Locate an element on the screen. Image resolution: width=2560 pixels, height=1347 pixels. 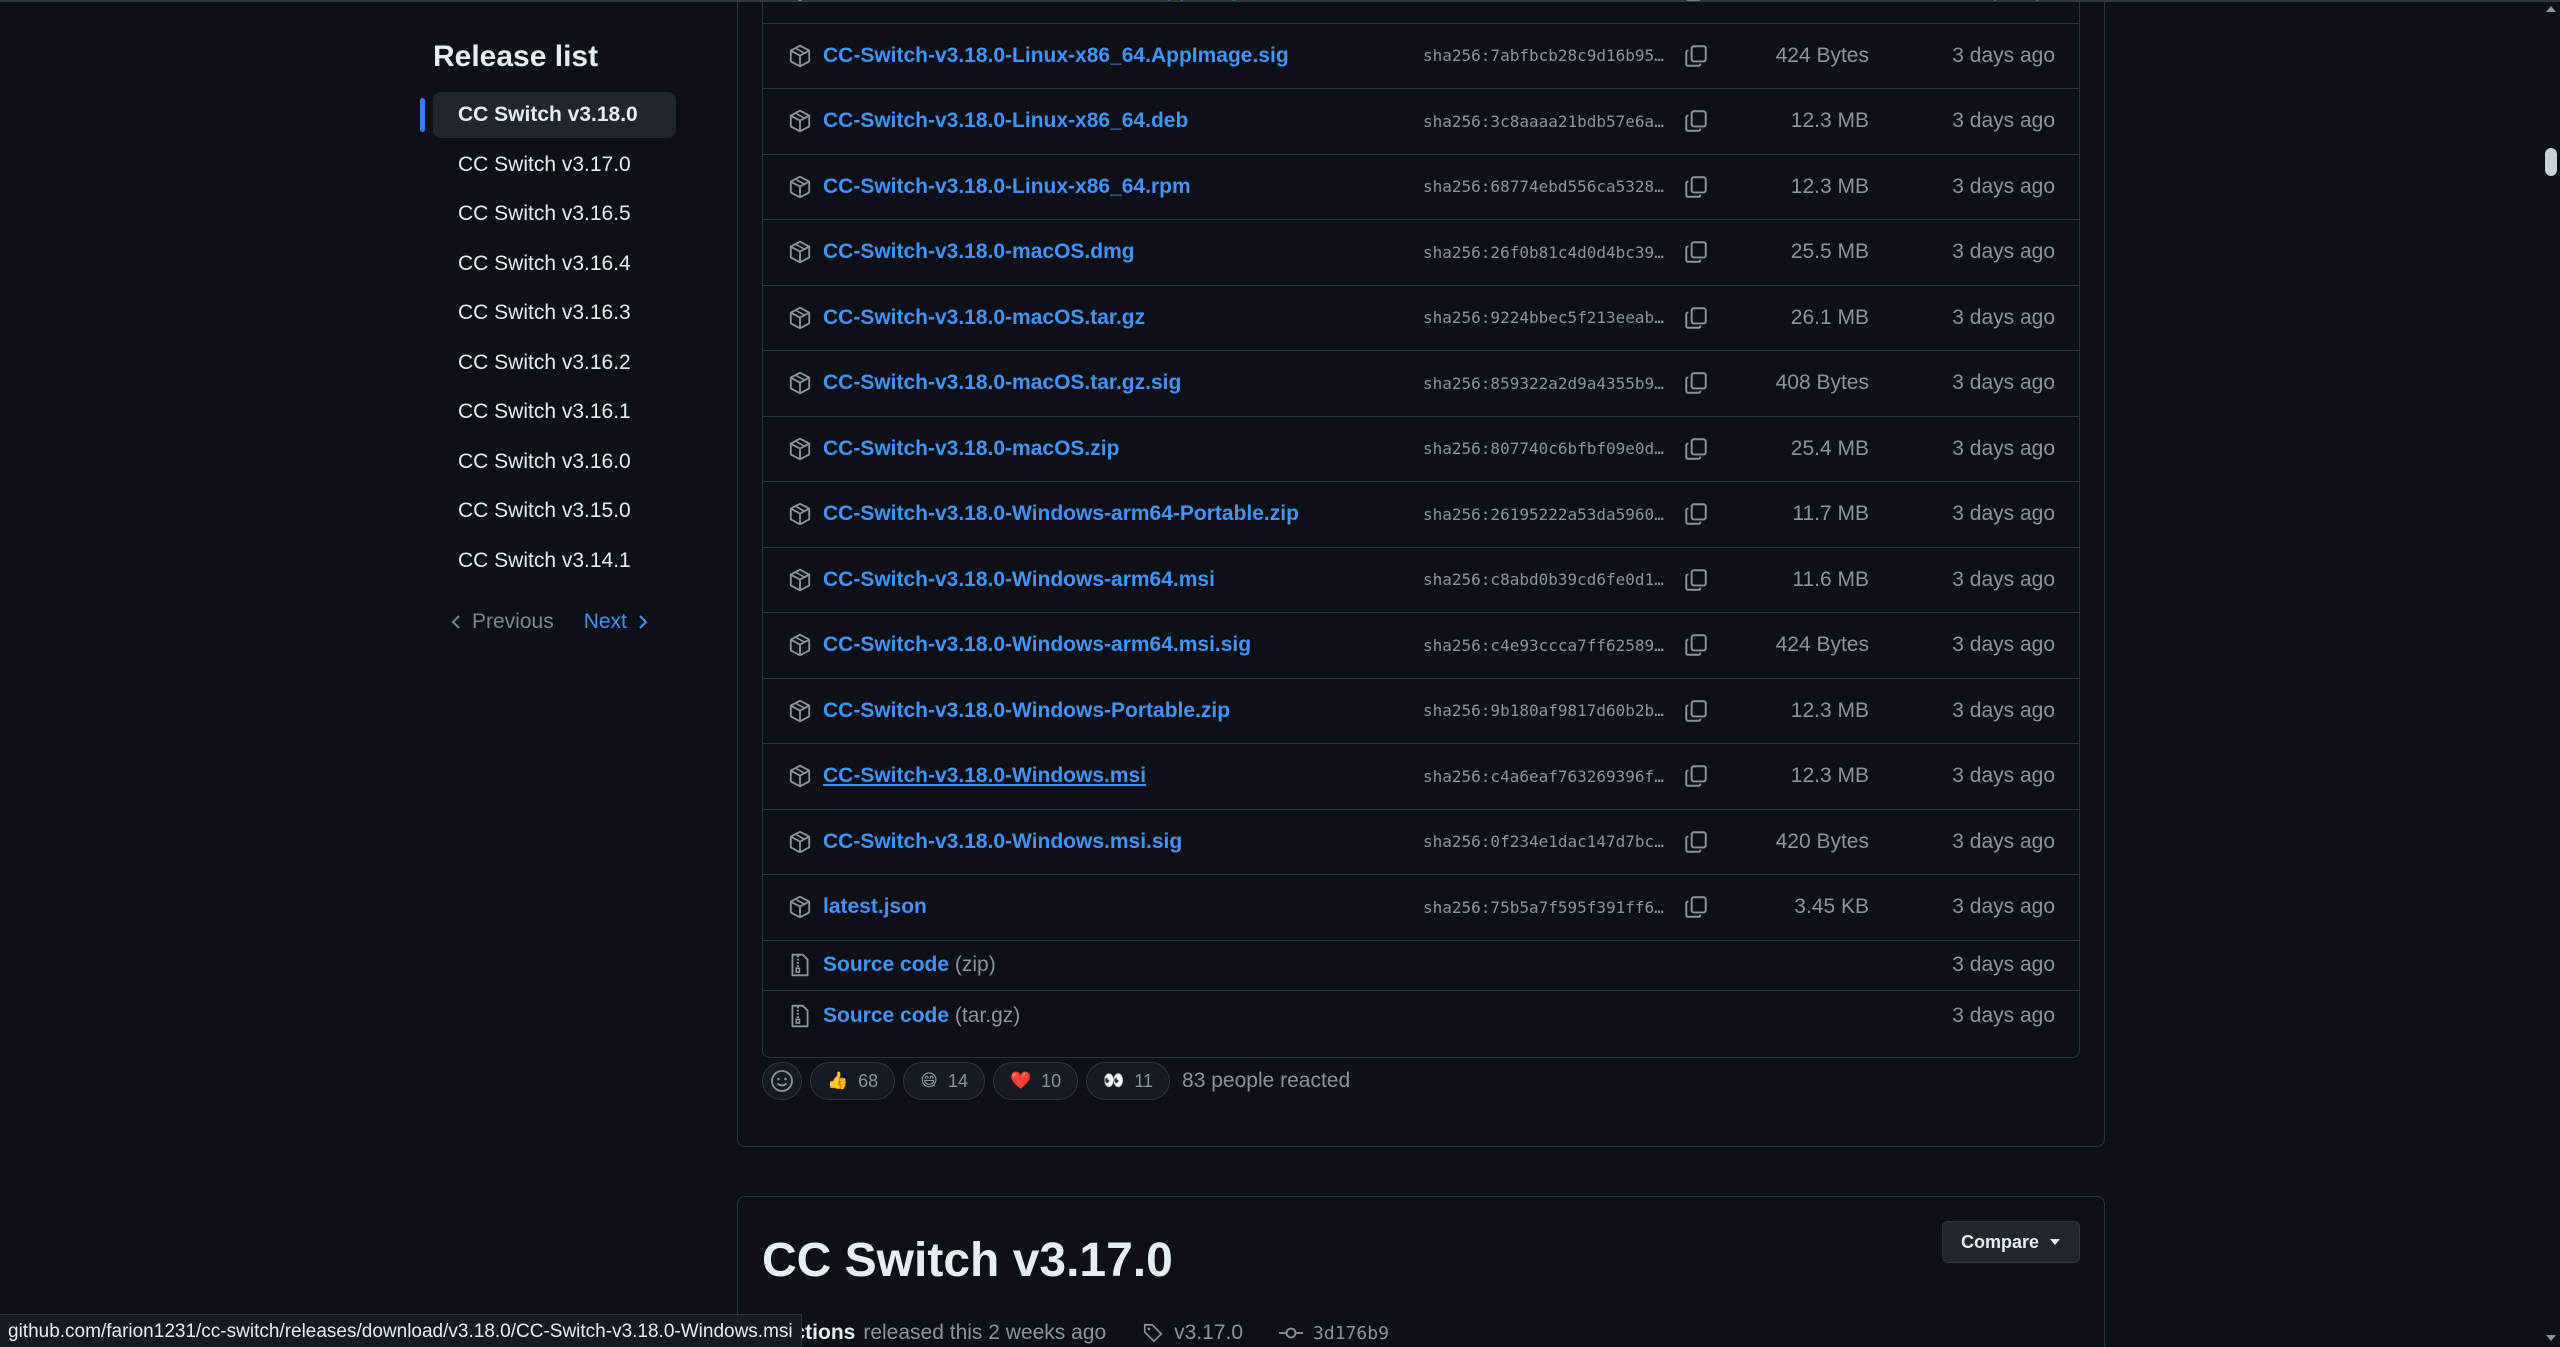
asset-download-link: CC-Switch-v3.18.0-macOS.dmg is located at coordinates (979, 252).